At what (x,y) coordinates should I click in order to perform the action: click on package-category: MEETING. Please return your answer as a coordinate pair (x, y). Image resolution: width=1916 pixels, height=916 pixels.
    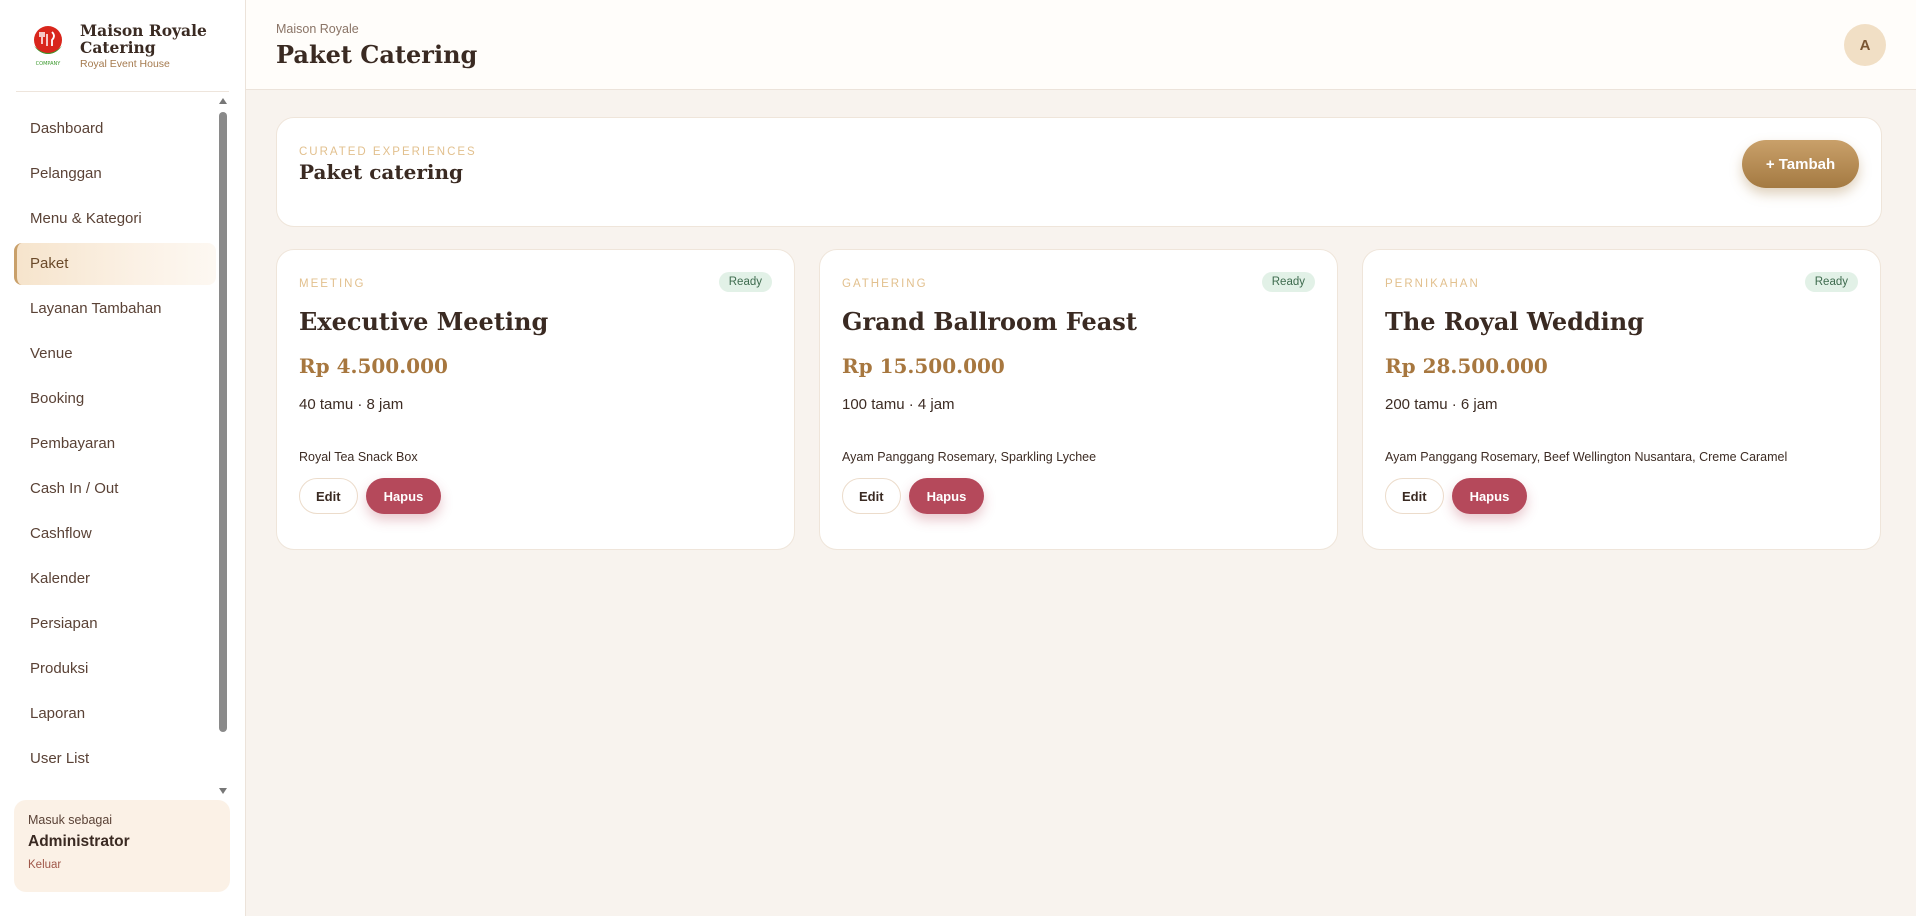
    Looking at the image, I should click on (332, 284).